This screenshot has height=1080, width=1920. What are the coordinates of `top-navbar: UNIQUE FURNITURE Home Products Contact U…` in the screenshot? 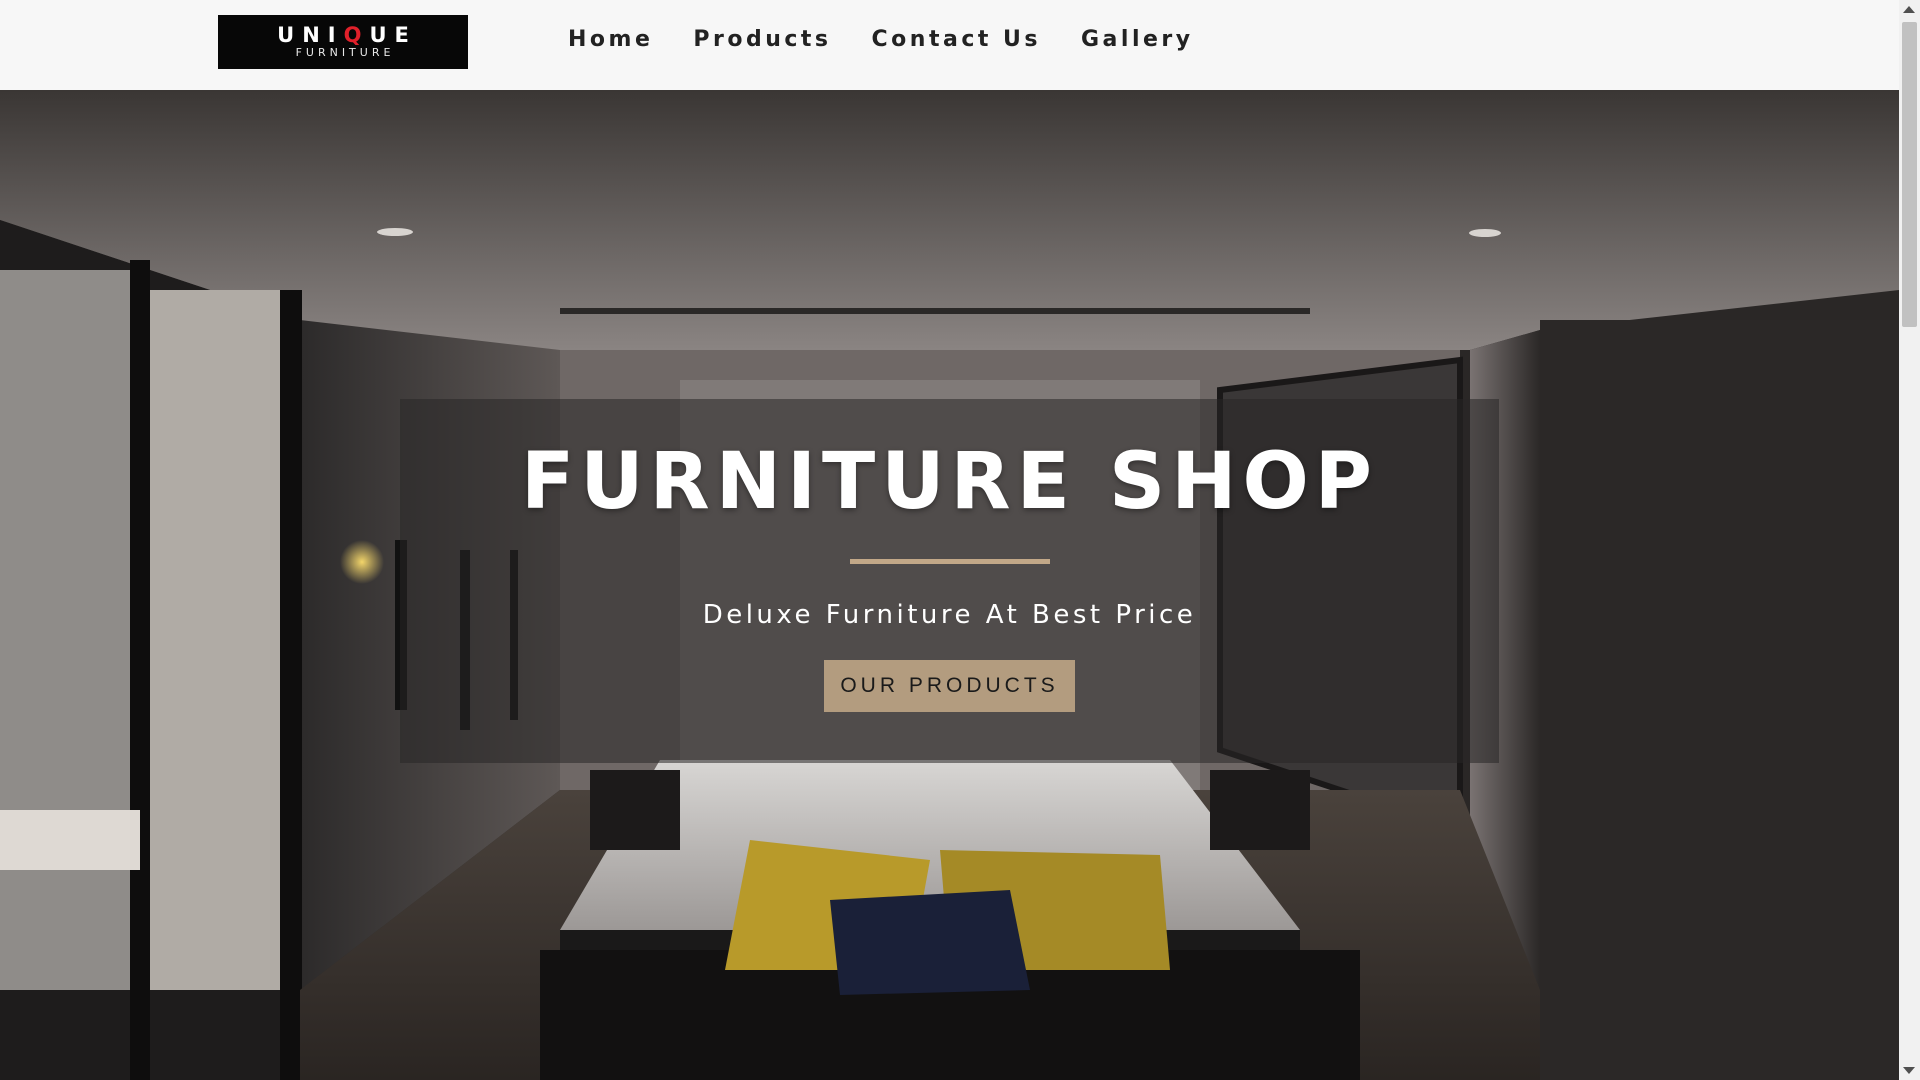 It's located at (949, 45).